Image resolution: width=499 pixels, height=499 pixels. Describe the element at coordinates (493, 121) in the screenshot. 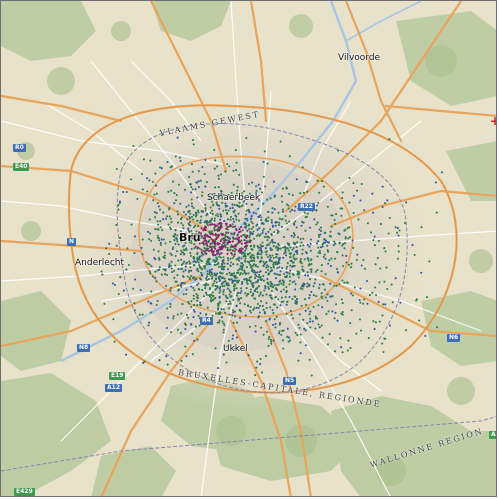

I see `location-marker: +` at that location.